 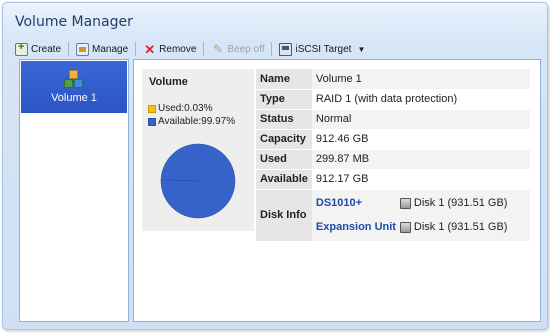 I want to click on iscsi-target-label: iSCSI Target, so click(x=323, y=49).